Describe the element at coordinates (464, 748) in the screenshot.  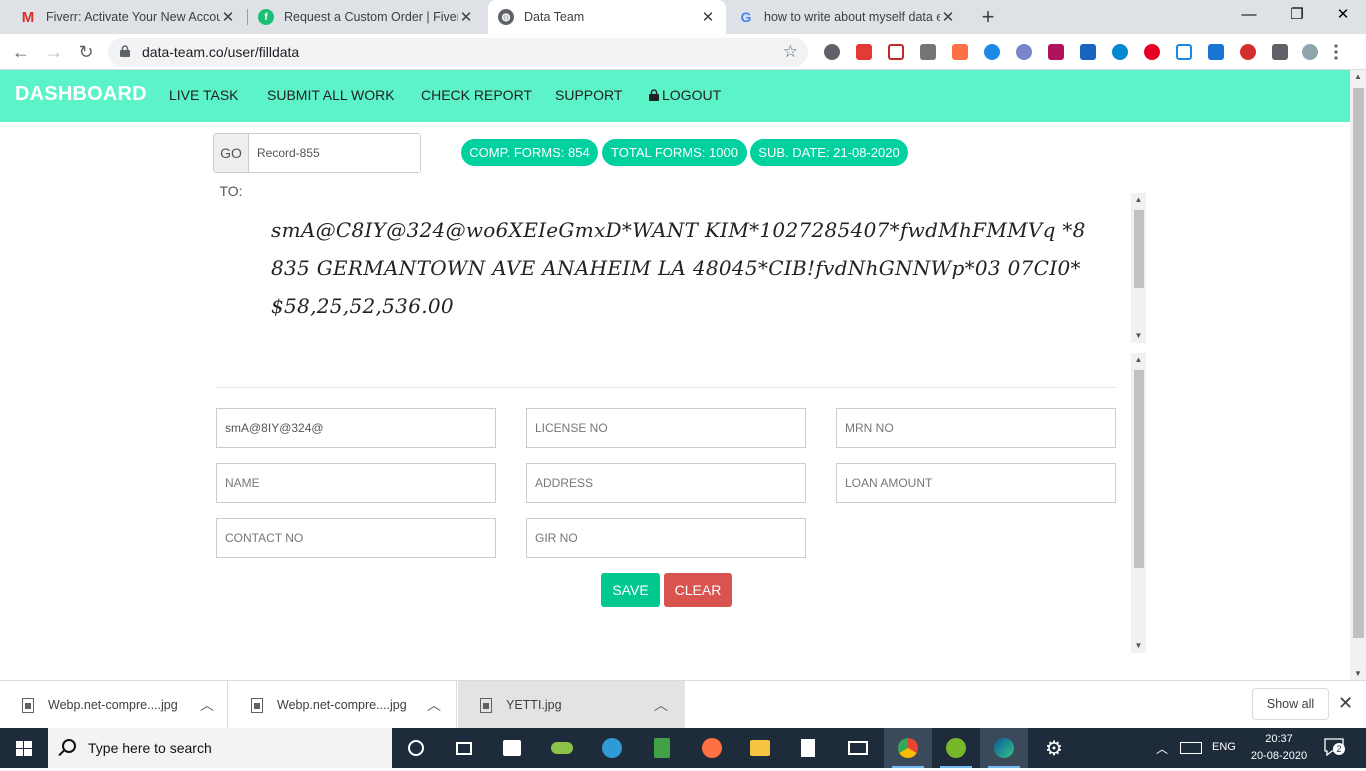
I see `task-view-icon` at that location.